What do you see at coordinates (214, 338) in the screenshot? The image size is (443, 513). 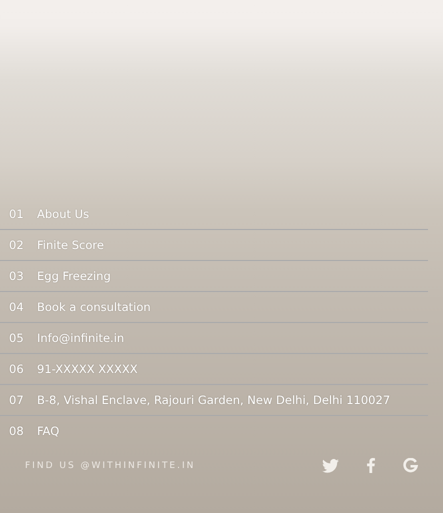 I see `menu-item: 05 Info@infinite.in` at bounding box center [214, 338].